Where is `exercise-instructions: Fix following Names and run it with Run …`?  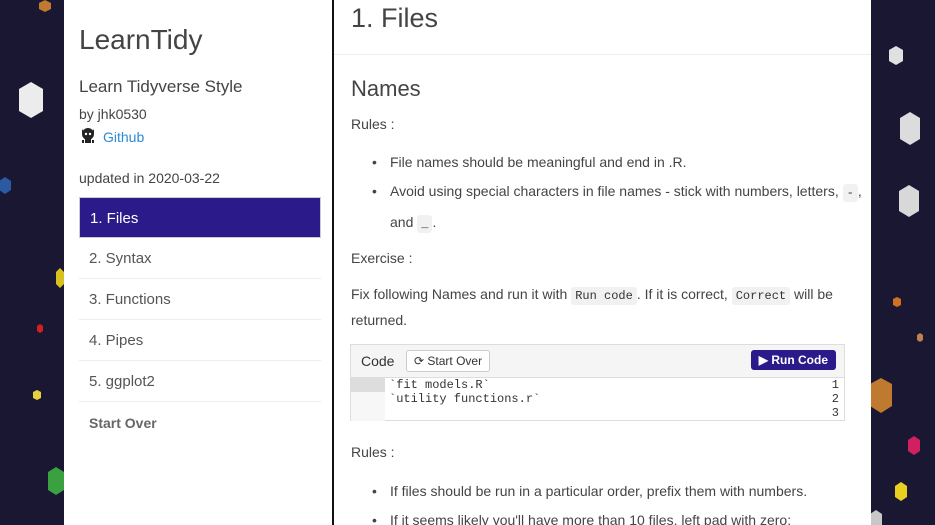 exercise-instructions: Fix following Names and run it with Run … is located at coordinates (601, 307).